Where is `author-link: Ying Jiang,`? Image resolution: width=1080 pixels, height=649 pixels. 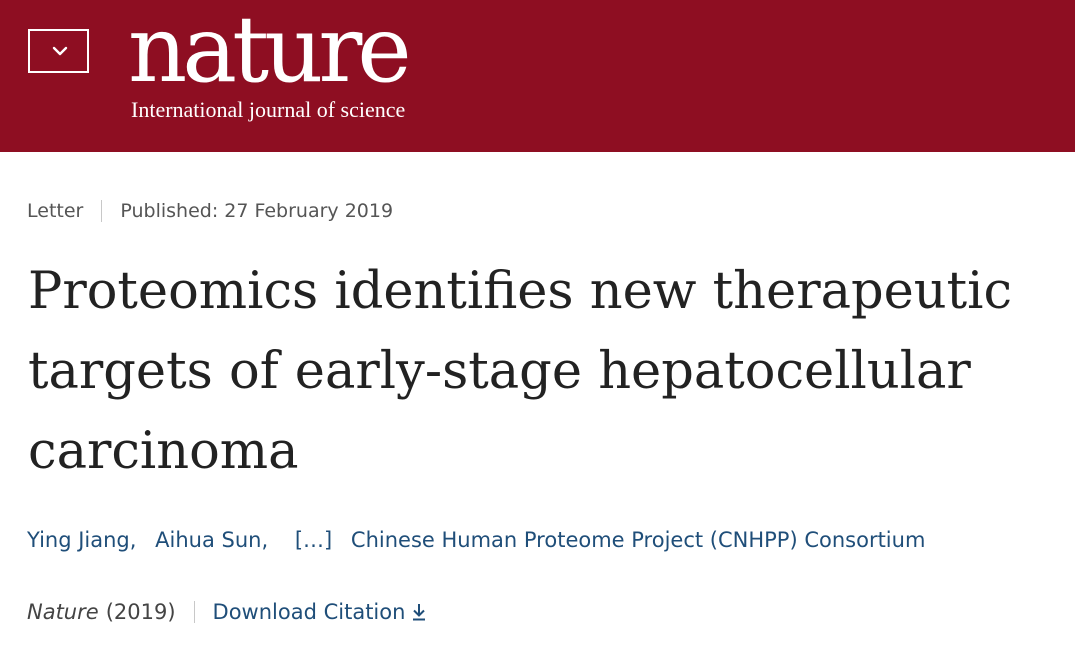 author-link: Ying Jiang, is located at coordinates (81, 540).